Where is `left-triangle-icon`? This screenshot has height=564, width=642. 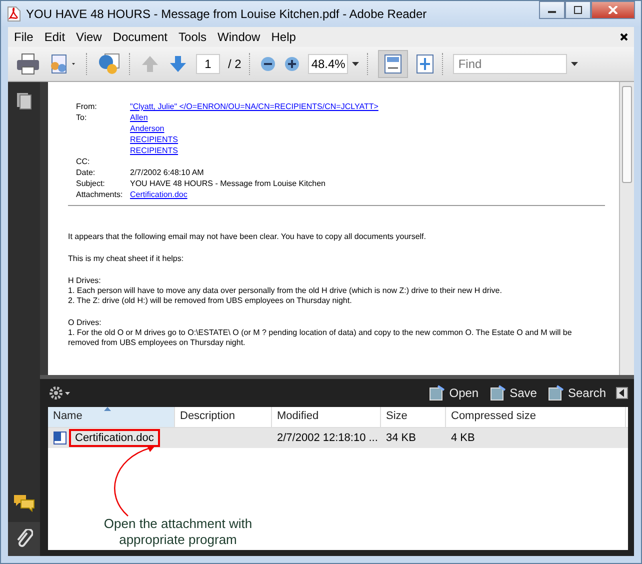
left-triangle-icon is located at coordinates (622, 393).